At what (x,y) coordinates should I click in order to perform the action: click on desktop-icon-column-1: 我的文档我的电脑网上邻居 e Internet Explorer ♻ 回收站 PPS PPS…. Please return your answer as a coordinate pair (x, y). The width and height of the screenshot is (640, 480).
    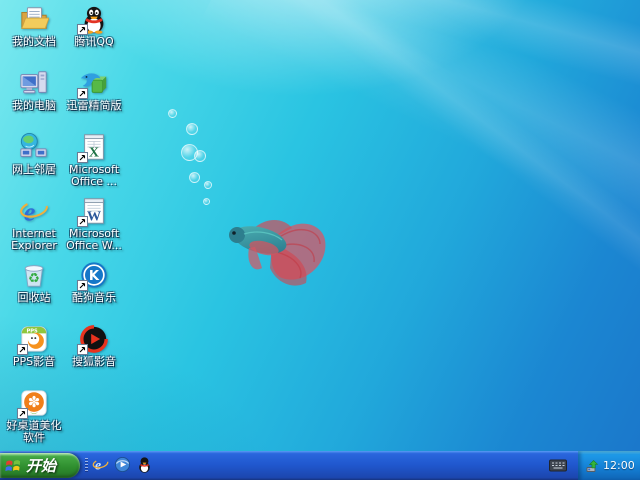
    Looking at the image, I should click on (34, 228).